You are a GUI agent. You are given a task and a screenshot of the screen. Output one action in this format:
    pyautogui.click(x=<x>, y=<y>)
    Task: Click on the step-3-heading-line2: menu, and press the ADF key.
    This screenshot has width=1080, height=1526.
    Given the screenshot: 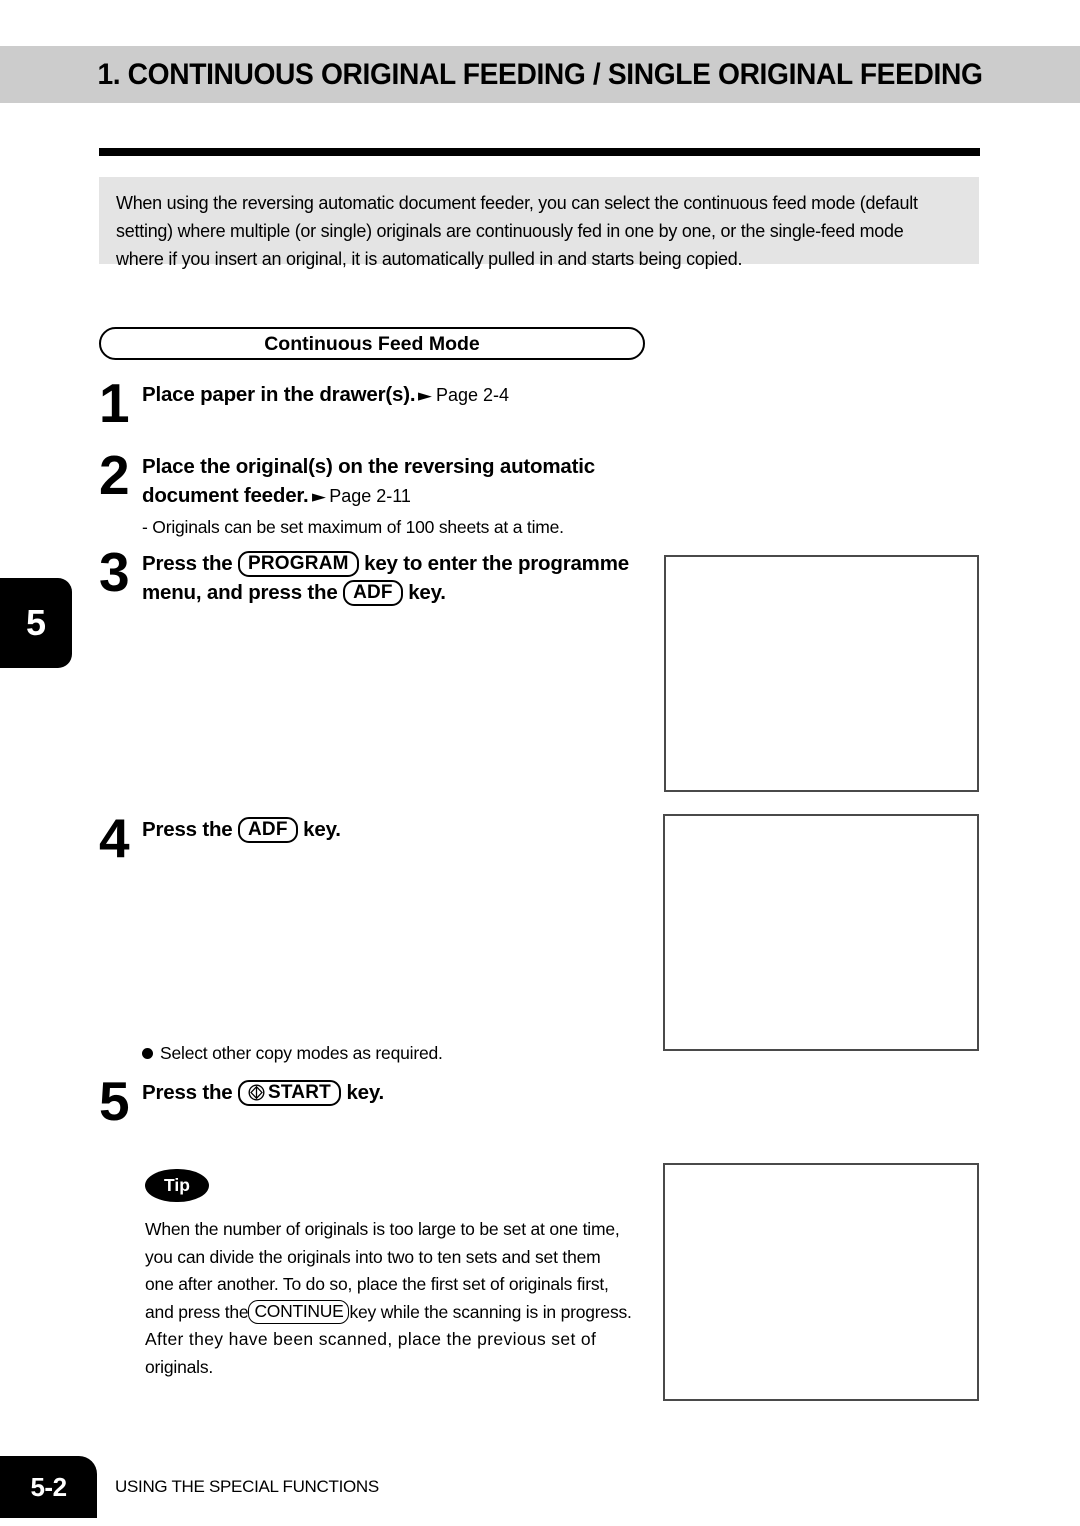 What is the action you would take?
    pyautogui.click(x=402, y=592)
    